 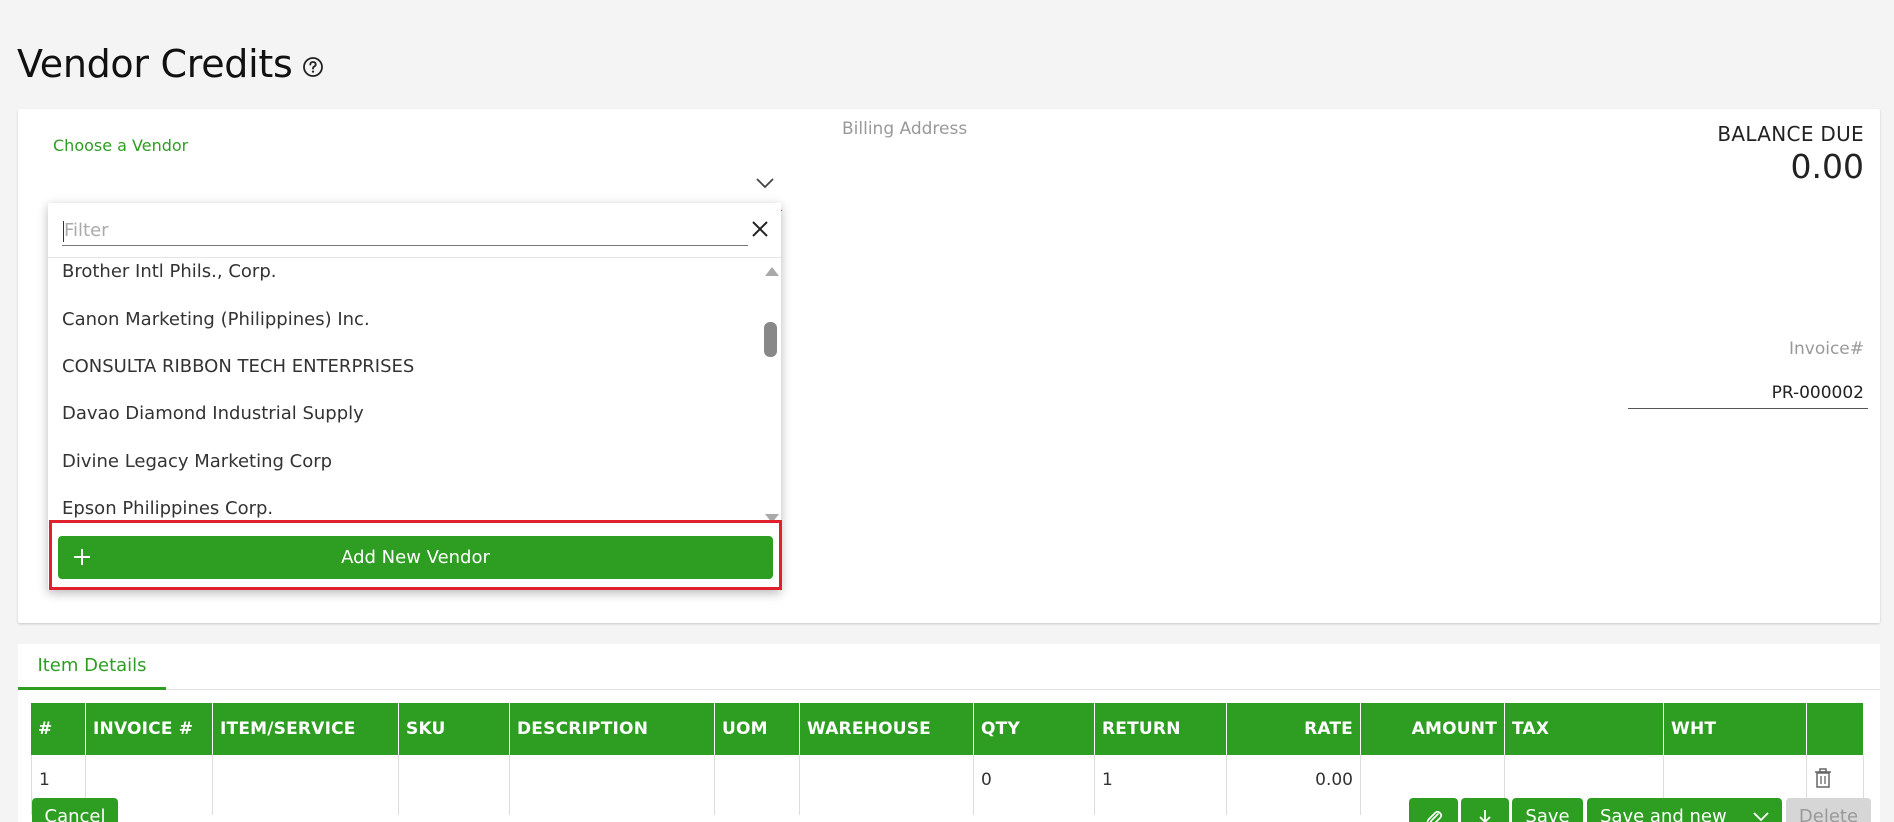 What do you see at coordinates (454, 729) in the screenshot?
I see `column-header-sku: SKU` at bounding box center [454, 729].